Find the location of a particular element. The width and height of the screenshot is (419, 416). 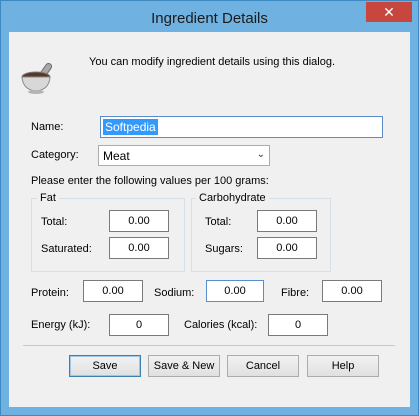

protein-label: Protein: is located at coordinates (50, 293).